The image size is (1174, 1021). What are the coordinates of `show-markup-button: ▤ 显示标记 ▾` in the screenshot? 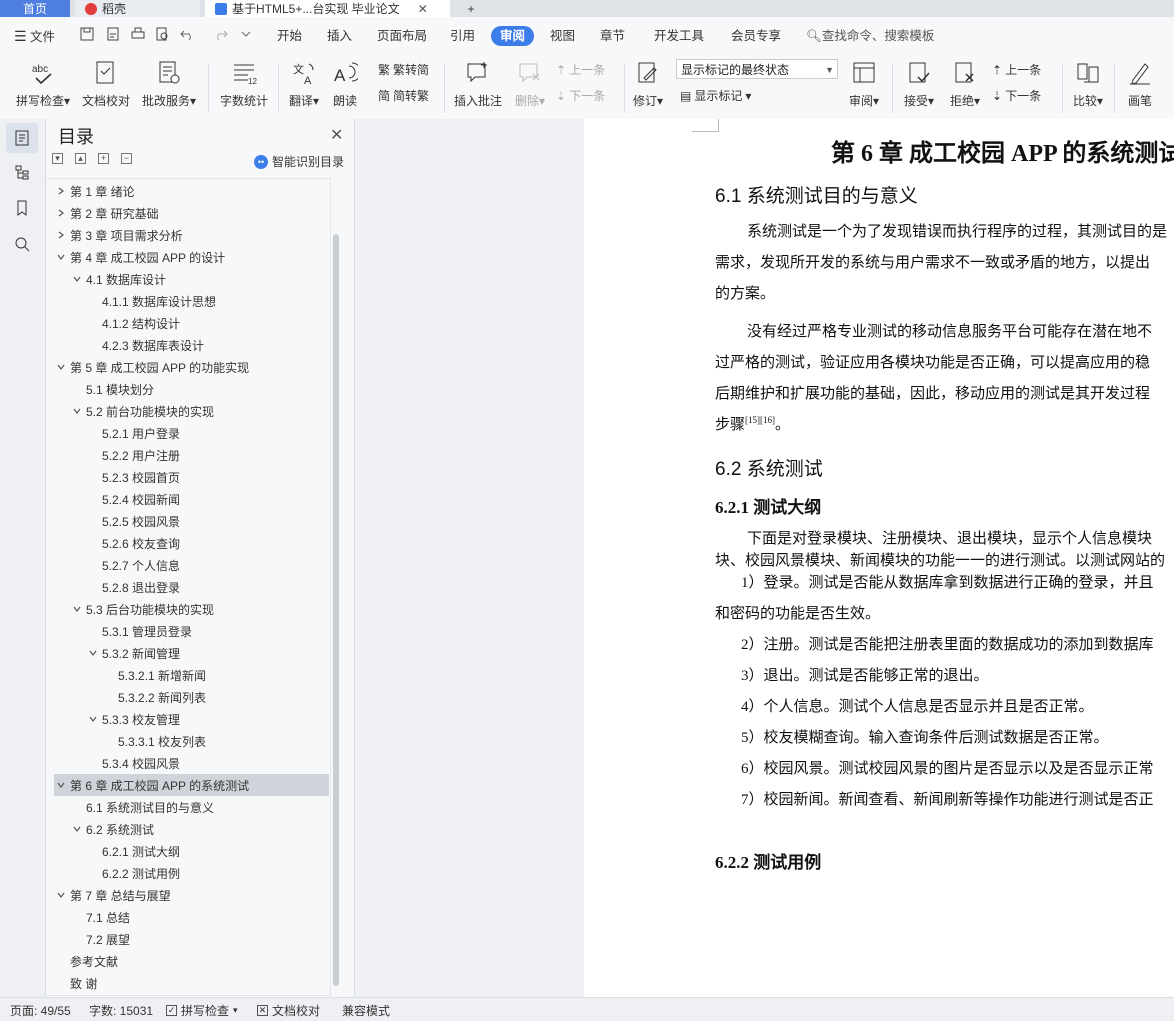 It's located at (715, 95).